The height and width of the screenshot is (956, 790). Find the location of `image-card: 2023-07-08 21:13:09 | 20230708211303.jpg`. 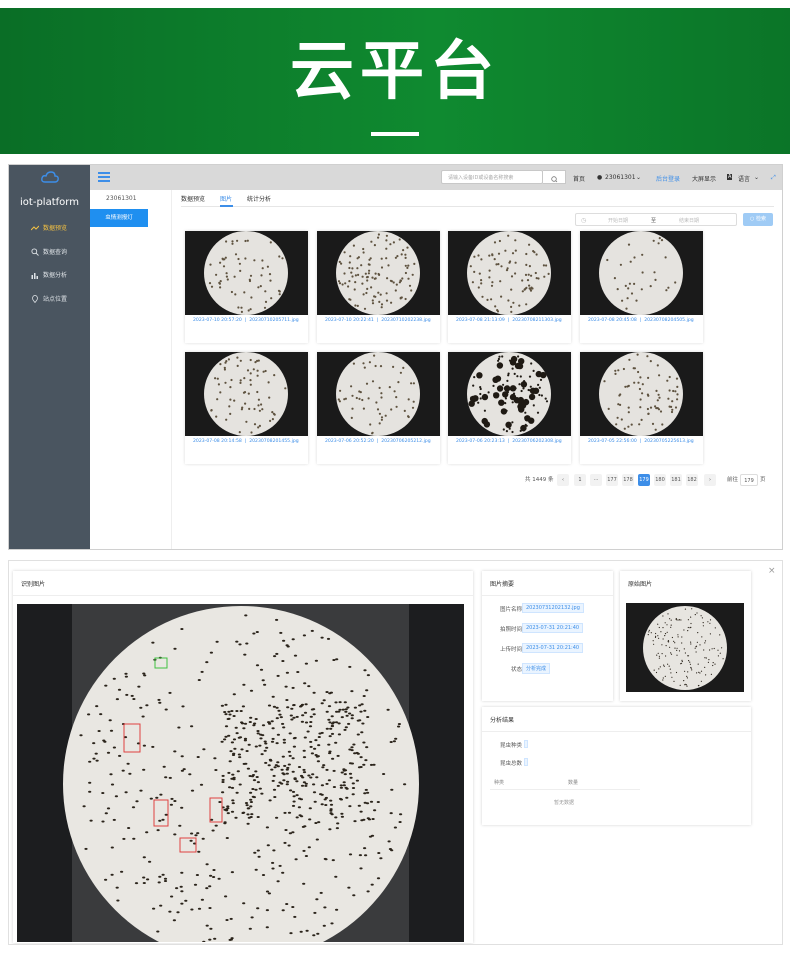

image-card: 2023-07-08 21:13:09 | 20230708211303.jpg is located at coordinates (509, 287).